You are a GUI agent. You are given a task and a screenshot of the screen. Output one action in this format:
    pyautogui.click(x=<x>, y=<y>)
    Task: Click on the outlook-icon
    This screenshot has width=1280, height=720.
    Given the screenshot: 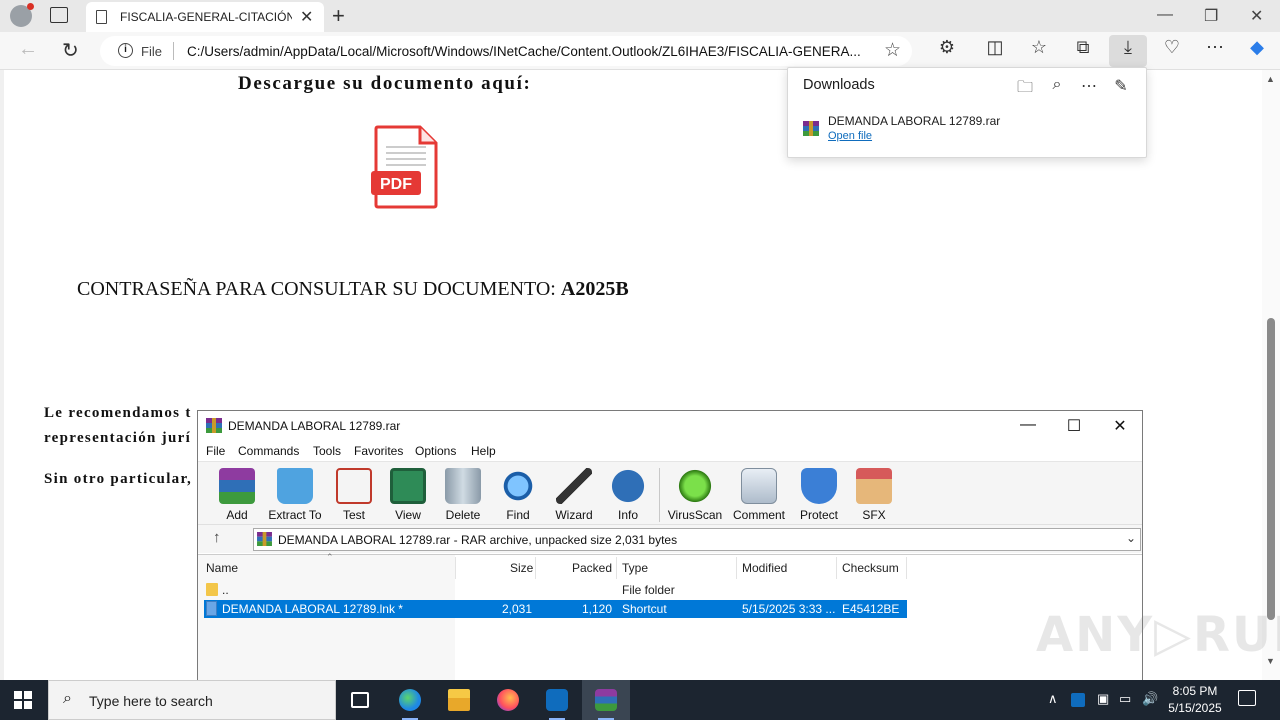 What is the action you would take?
    pyautogui.click(x=557, y=700)
    